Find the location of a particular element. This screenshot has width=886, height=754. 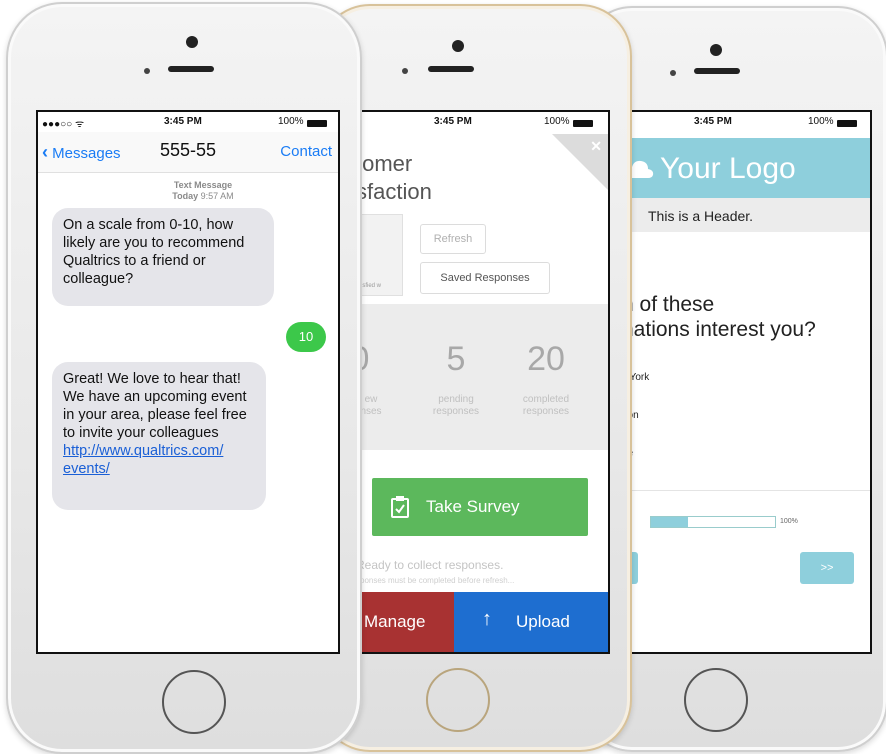

message-meta-type: Text Message is located at coordinates (203, 185).